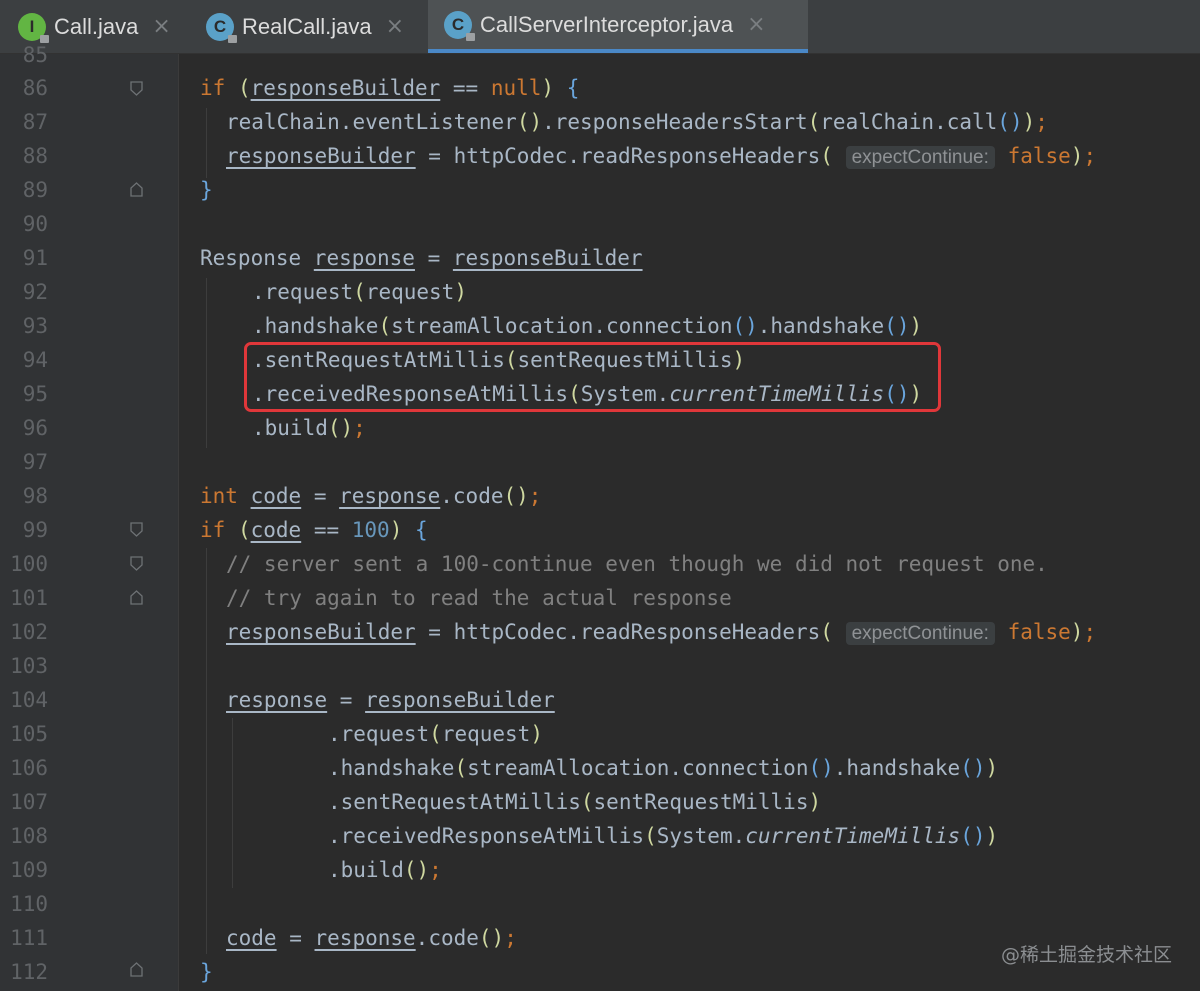  I want to click on line-number: 102, so click(29, 632).